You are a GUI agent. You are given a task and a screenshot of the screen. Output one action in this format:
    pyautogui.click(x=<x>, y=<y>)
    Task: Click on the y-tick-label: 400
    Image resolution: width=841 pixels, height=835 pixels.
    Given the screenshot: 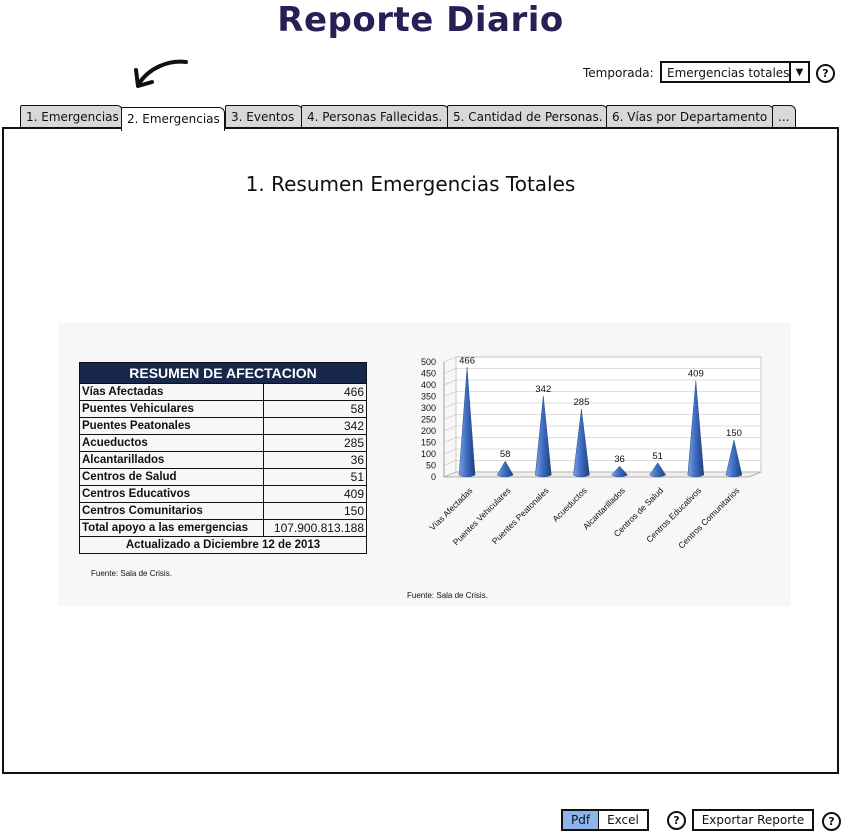 What is the action you would take?
    pyautogui.click(x=428, y=385)
    